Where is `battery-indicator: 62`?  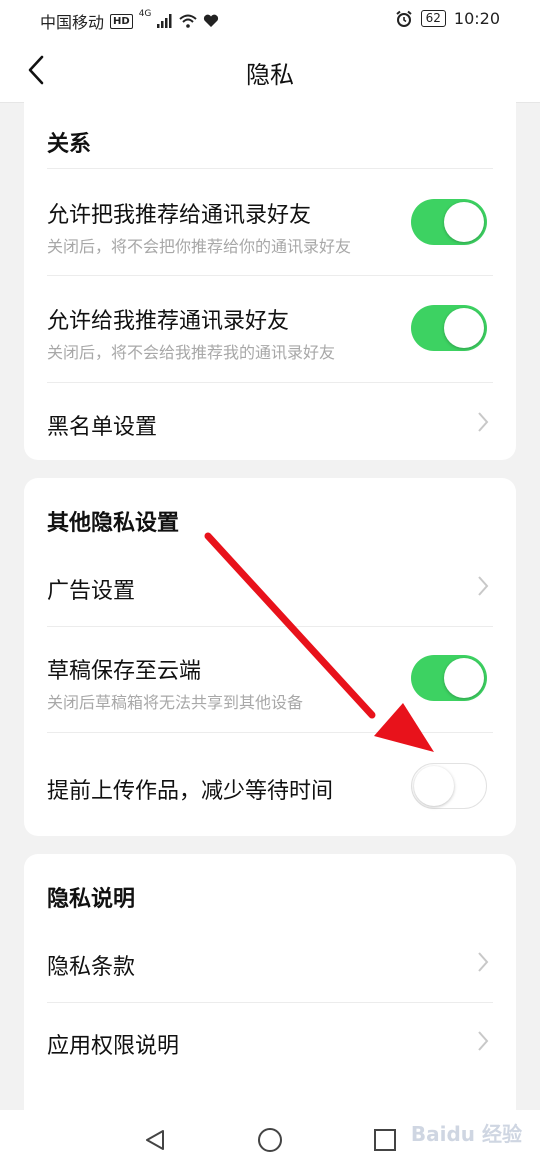 battery-indicator: 62 is located at coordinates (433, 18).